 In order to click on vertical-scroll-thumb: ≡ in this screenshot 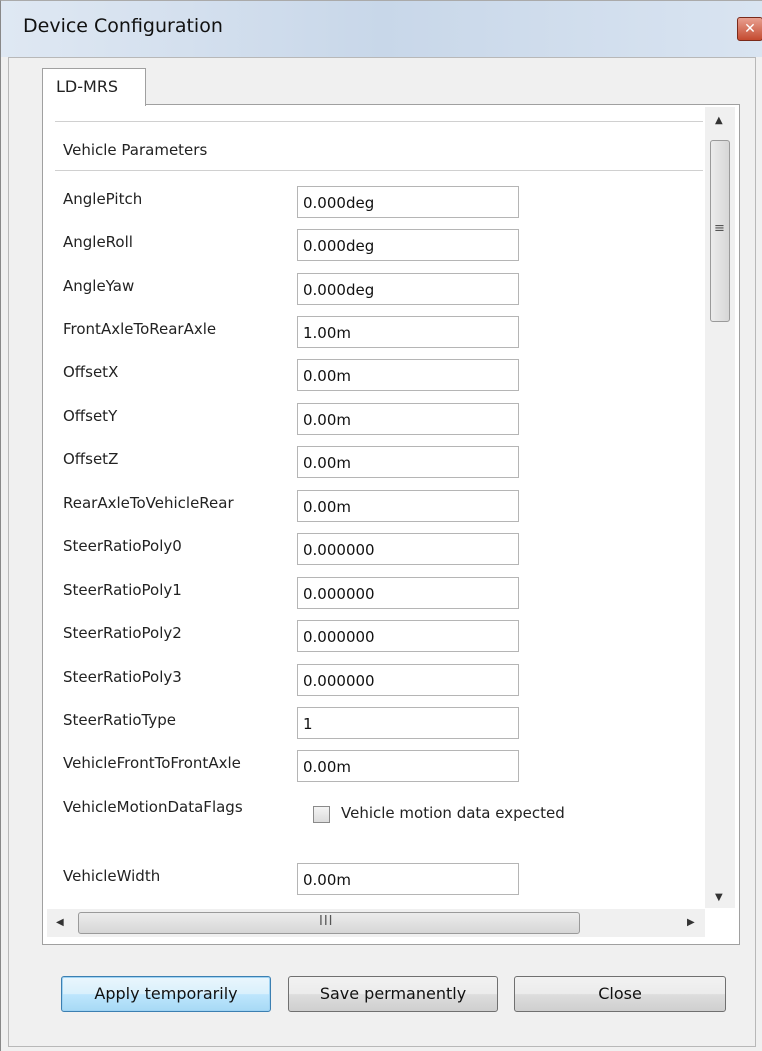, I will do `click(720, 231)`.